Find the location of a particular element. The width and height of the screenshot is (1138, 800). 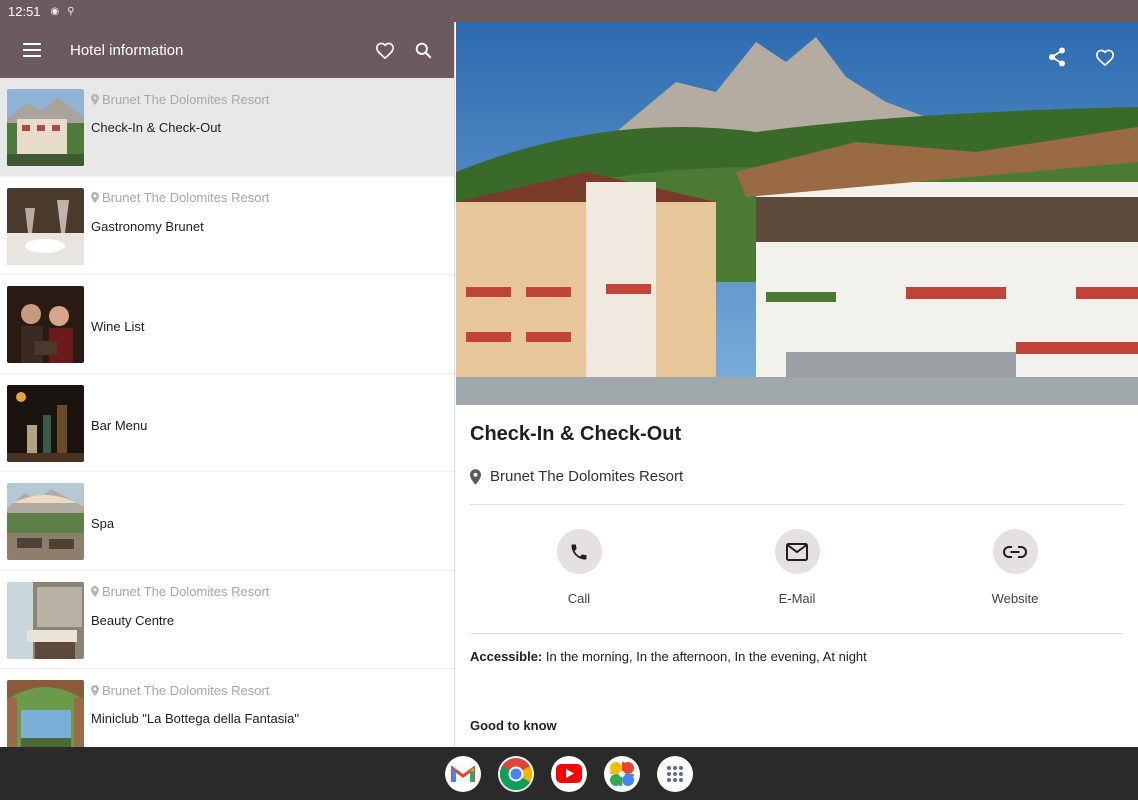

mail-icon is located at coordinates (797, 551).